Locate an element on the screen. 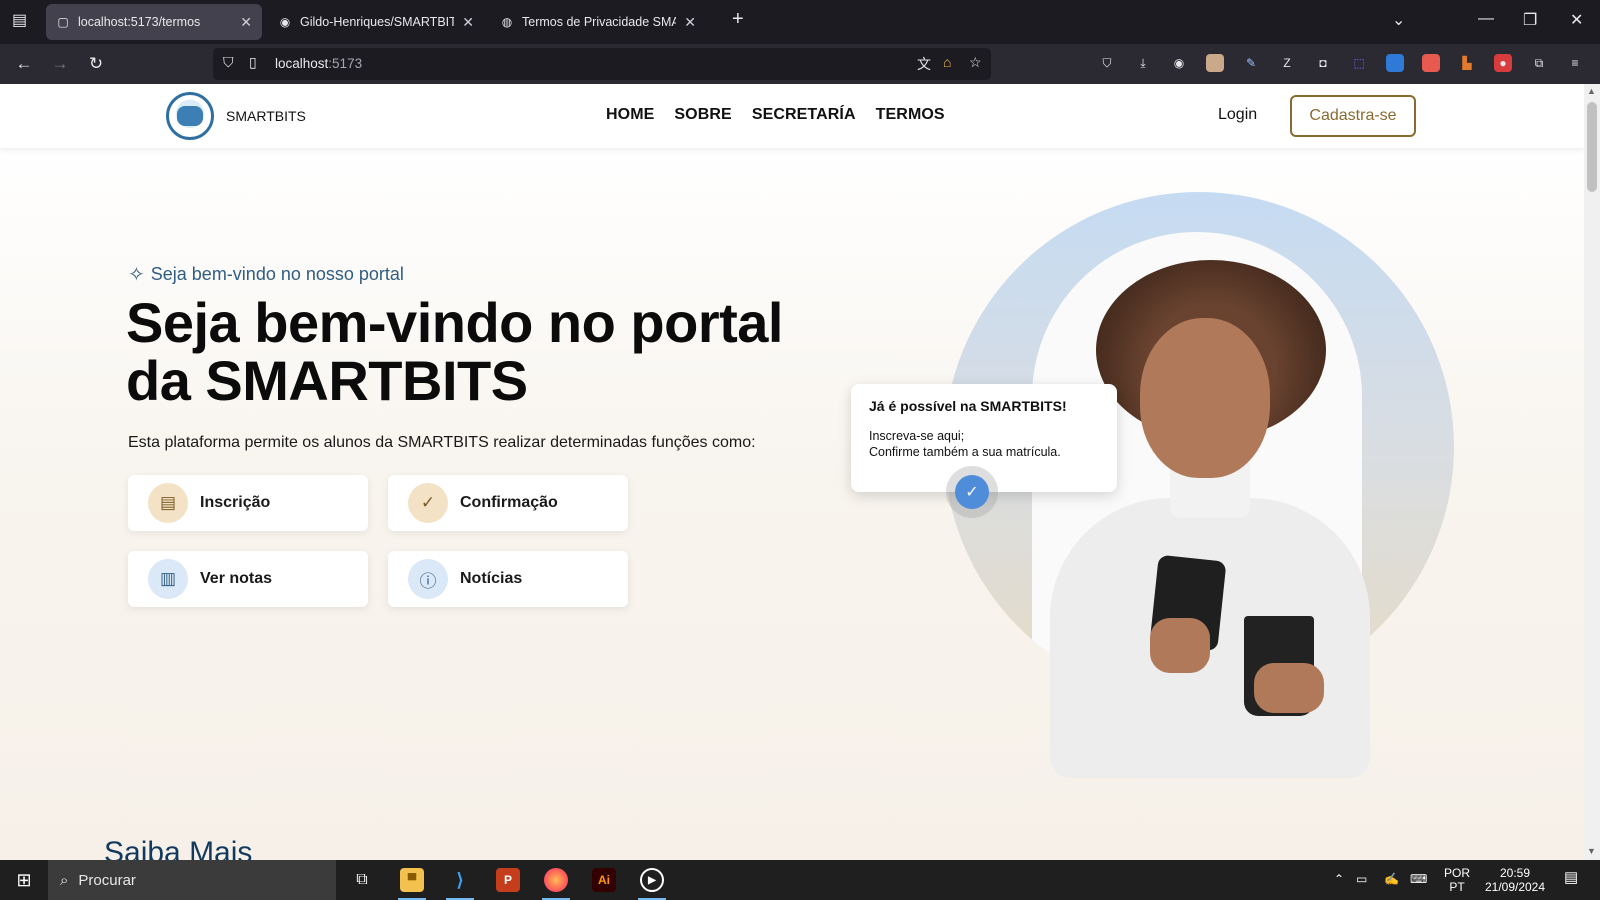 This screenshot has width=1600, height=900. page-icon: ▢ is located at coordinates (63, 22).